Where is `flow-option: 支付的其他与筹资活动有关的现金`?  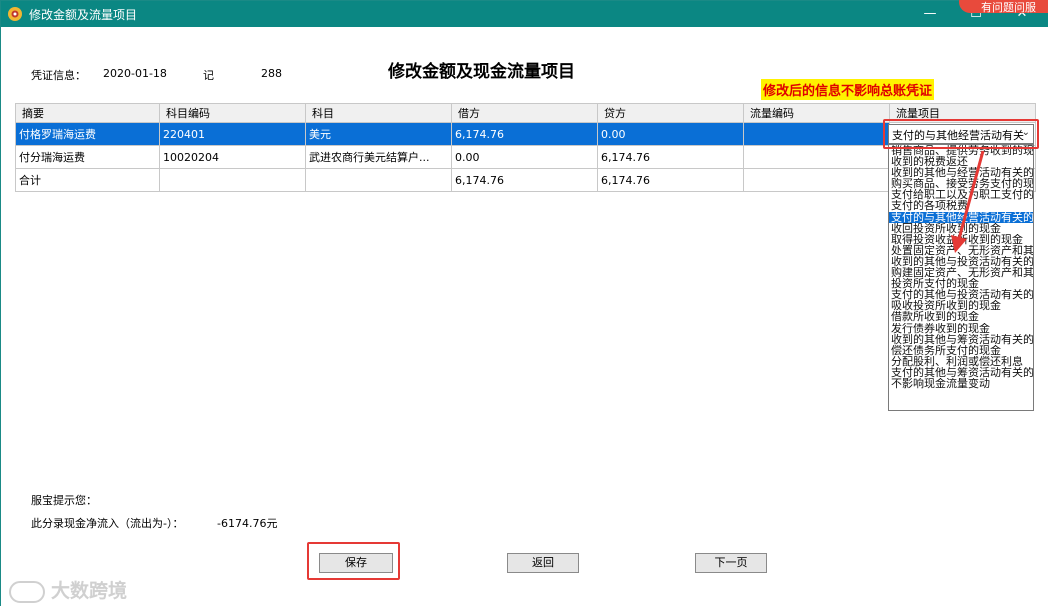 flow-option: 支付的其他与筹资活动有关的现金 is located at coordinates (961, 372).